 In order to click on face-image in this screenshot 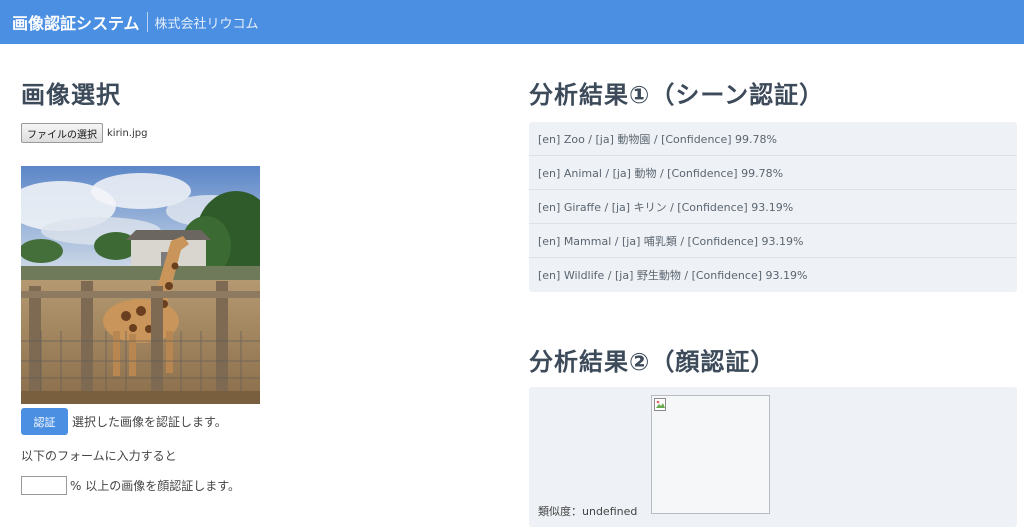, I will do `click(710, 454)`.